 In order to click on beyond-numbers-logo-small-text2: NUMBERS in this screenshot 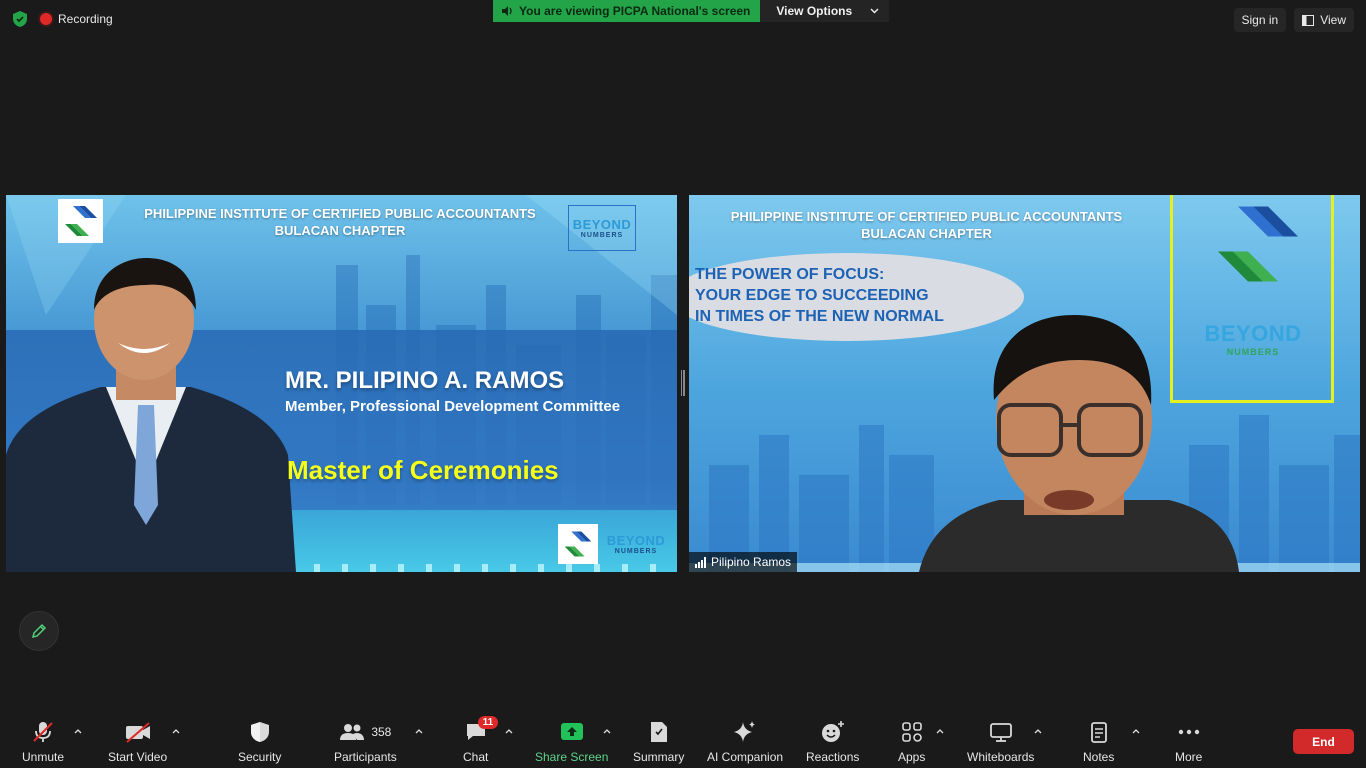, I will do `click(636, 551)`.